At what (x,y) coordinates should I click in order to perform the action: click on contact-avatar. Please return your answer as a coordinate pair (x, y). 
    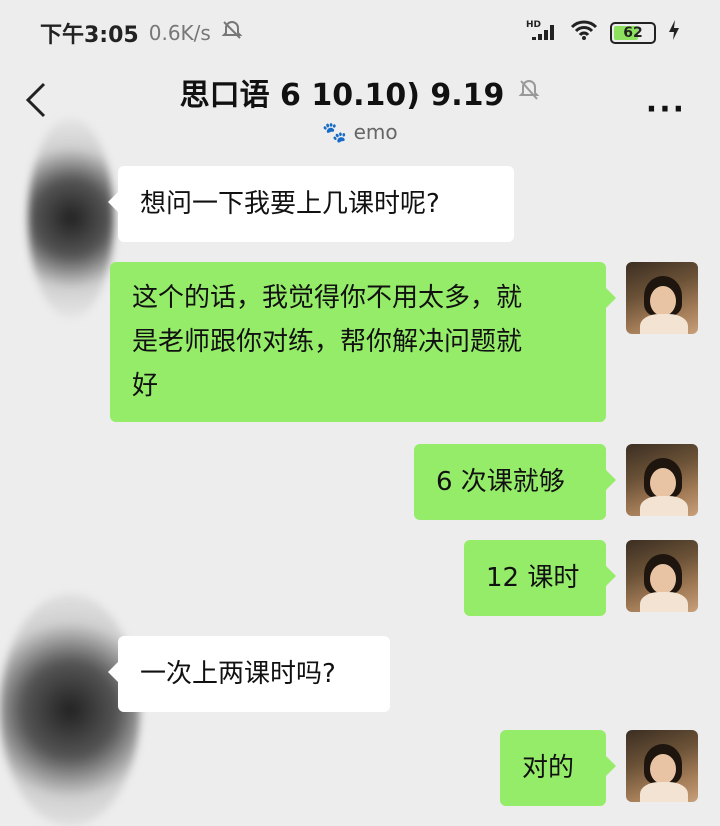
    Looking at the image, I should click on (71, 218).